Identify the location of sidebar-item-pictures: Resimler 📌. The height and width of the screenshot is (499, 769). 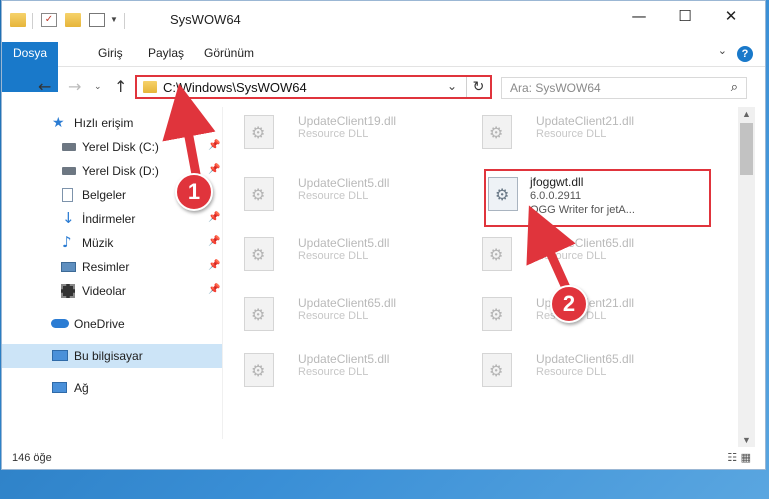
(112, 267).